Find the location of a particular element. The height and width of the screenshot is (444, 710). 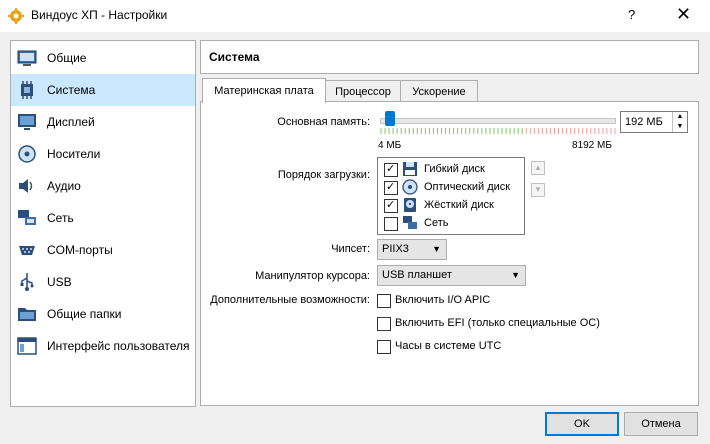

user-interface-icon is located at coordinates (27, 346).